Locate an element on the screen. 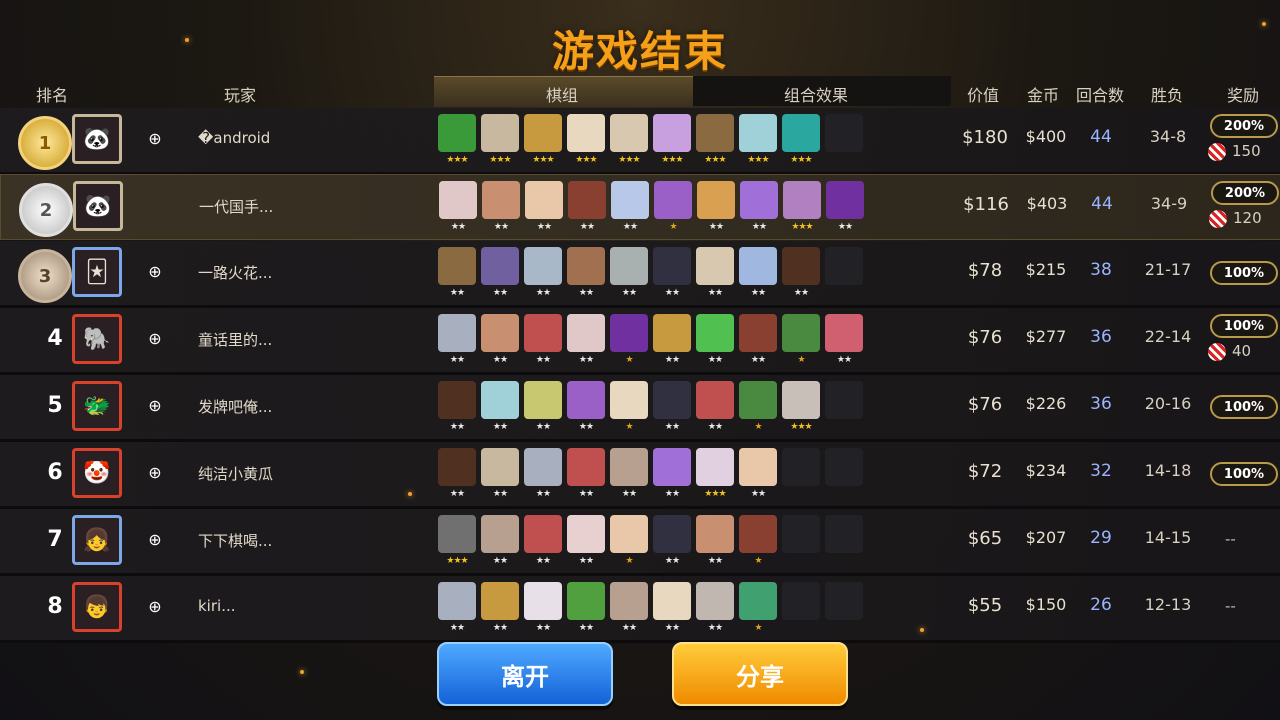 The width and height of the screenshot is (1280, 720). share-button: 分享 is located at coordinates (760, 674).